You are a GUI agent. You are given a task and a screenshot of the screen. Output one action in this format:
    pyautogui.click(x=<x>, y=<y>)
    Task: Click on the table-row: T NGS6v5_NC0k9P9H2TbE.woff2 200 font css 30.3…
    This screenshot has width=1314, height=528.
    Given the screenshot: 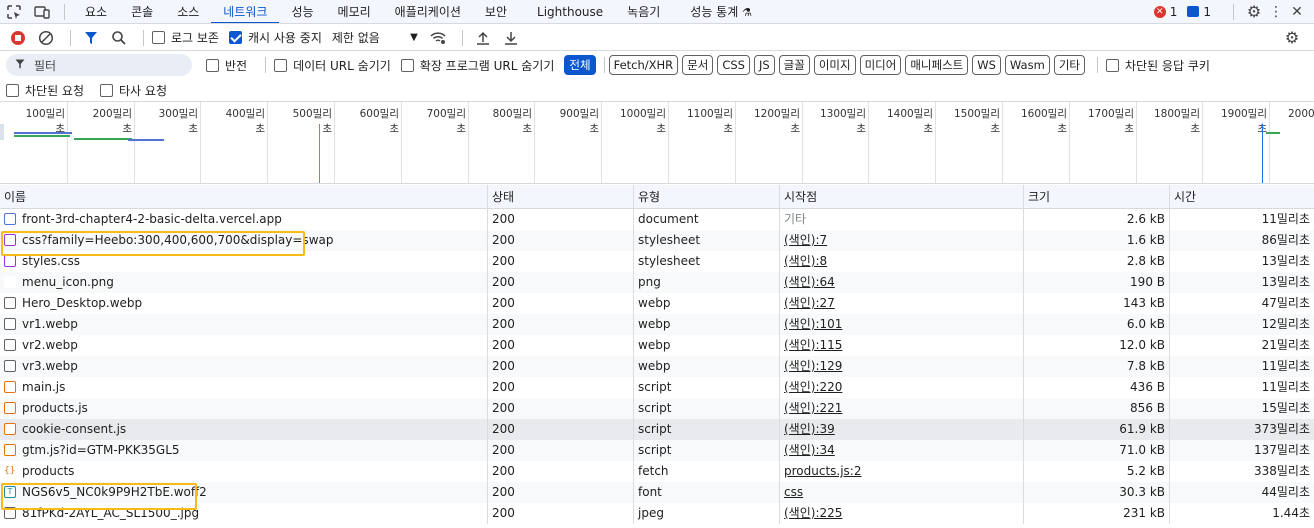 What is the action you would take?
    pyautogui.click(x=657, y=492)
    